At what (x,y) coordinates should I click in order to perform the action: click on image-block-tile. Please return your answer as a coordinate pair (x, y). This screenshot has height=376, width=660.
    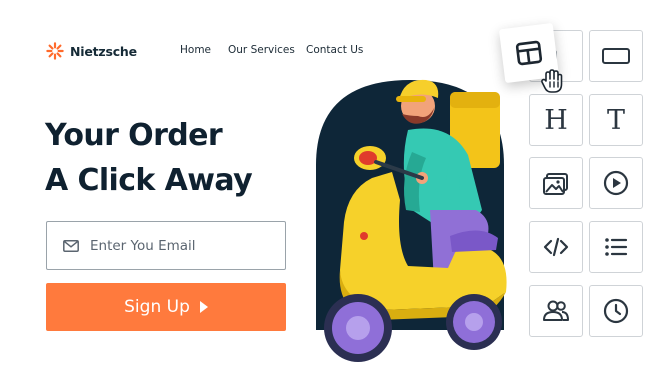
    Looking at the image, I should click on (556, 183).